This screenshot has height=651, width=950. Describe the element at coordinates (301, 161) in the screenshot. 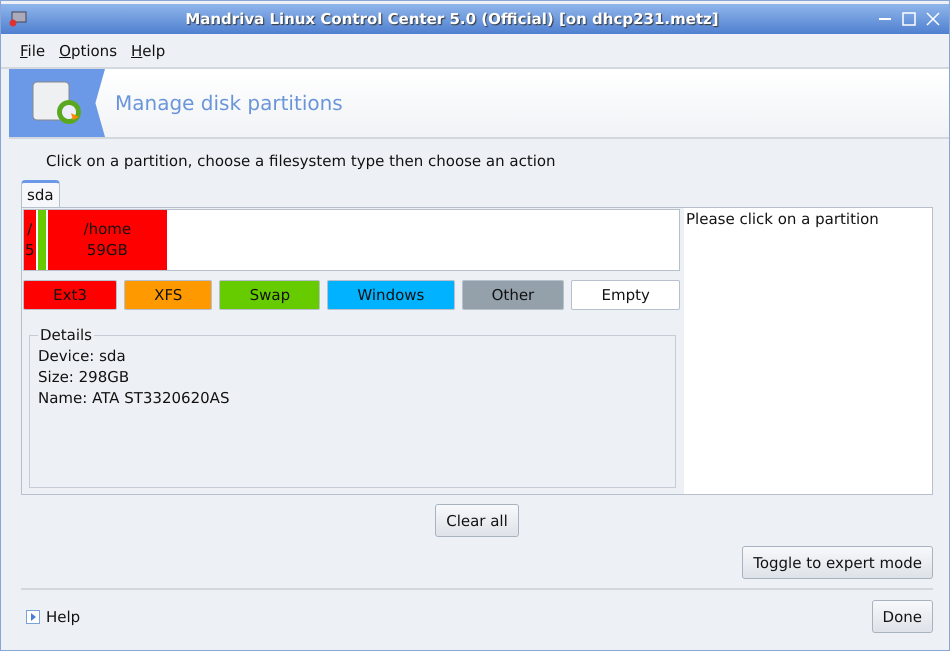

I see `instruction-text: Click on a partition, choose a filesystem type then choose an action` at that location.